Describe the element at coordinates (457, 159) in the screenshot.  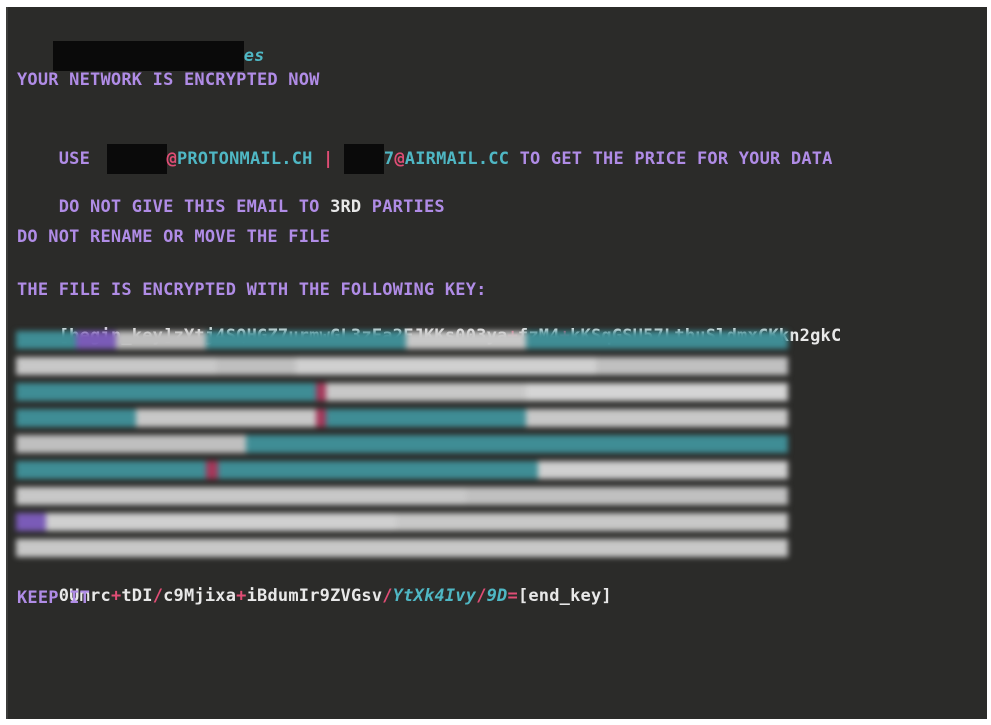
I see `email2-domain: AIRMAIL.CC` at that location.